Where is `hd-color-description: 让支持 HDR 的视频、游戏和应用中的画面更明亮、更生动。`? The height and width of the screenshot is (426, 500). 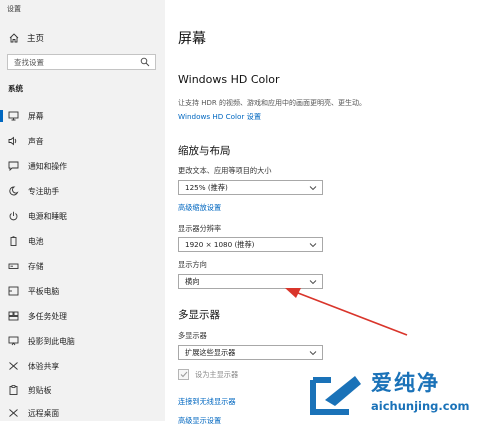 hd-color-description: 让支持 HDR 的视频、游戏和应用中的画面更明亮、更生动。 is located at coordinates (272, 103).